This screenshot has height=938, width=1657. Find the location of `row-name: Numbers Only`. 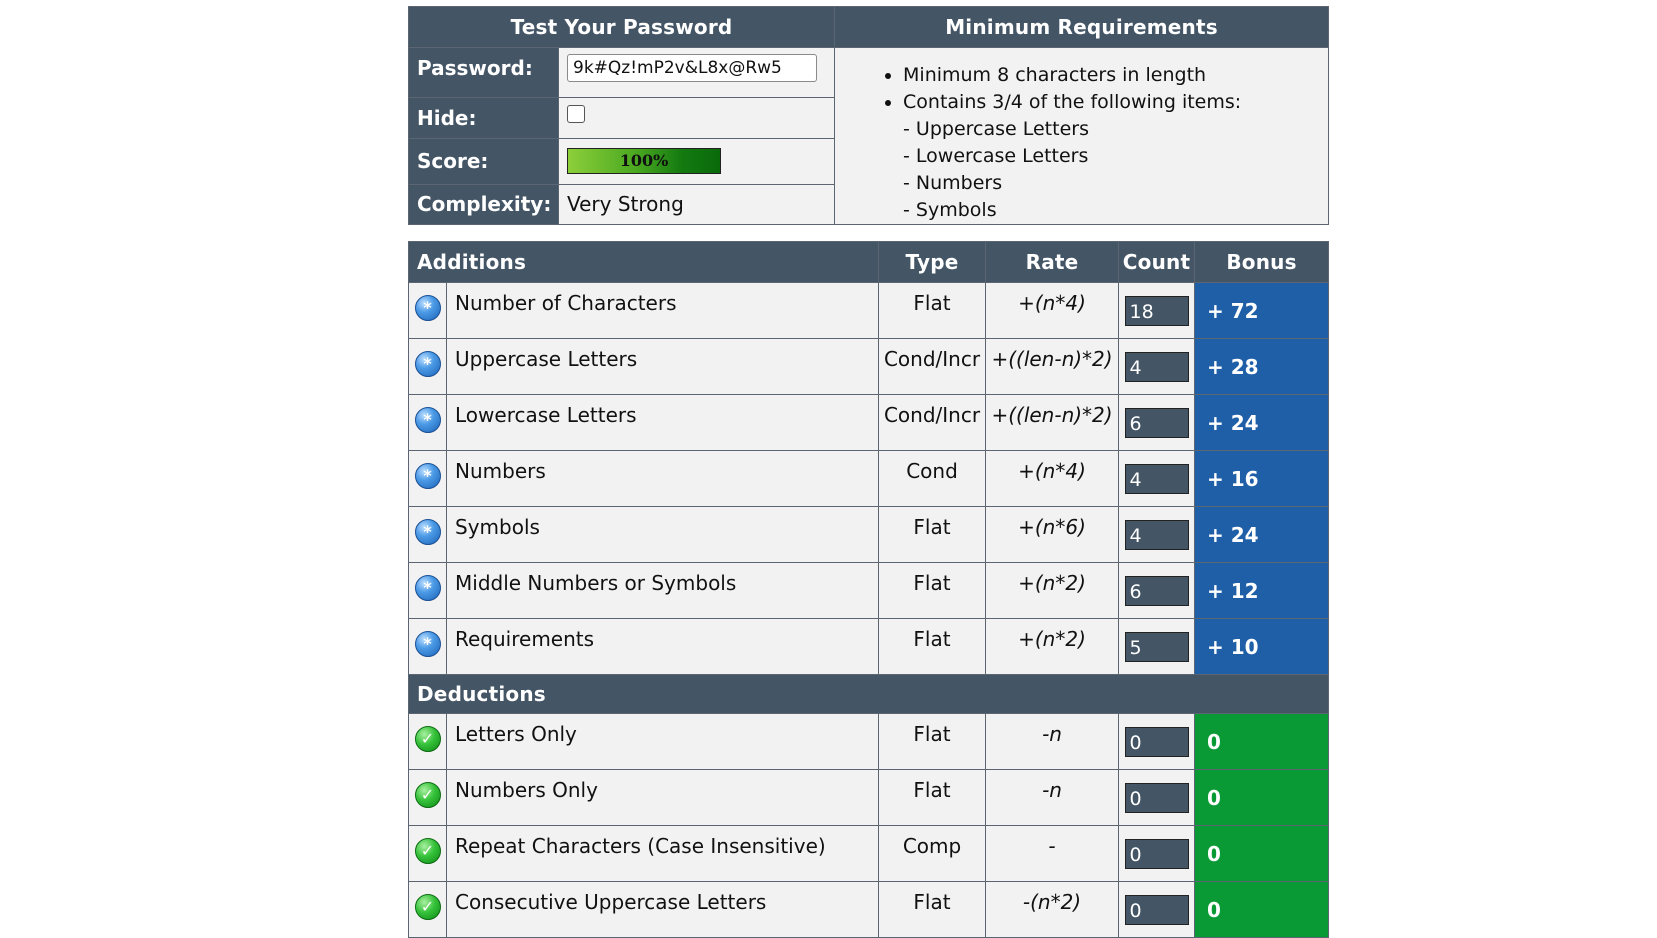

row-name: Numbers Only is located at coordinates (662, 797).